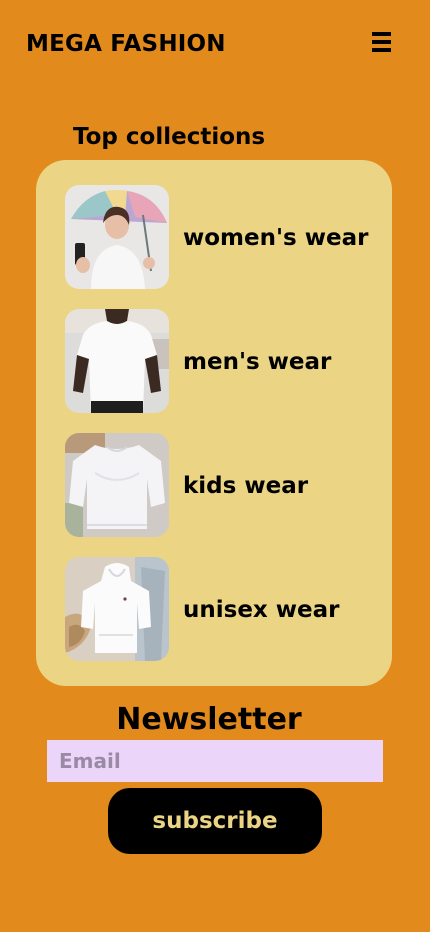  What do you see at coordinates (117, 361) in the screenshot?
I see `man-white-tshirt-photo` at bounding box center [117, 361].